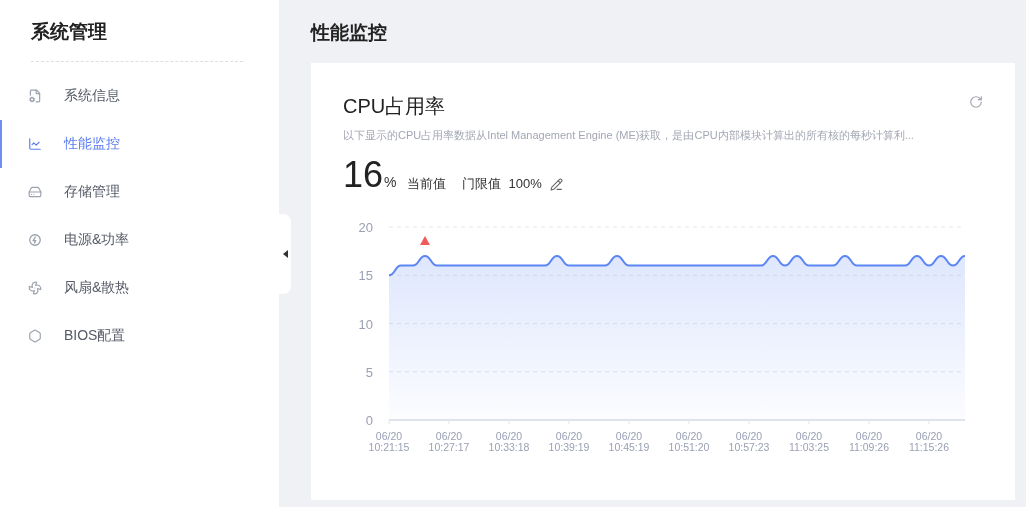 The width and height of the screenshot is (1026, 507). What do you see at coordinates (35, 191) in the screenshot?
I see `drive-icon` at bounding box center [35, 191].